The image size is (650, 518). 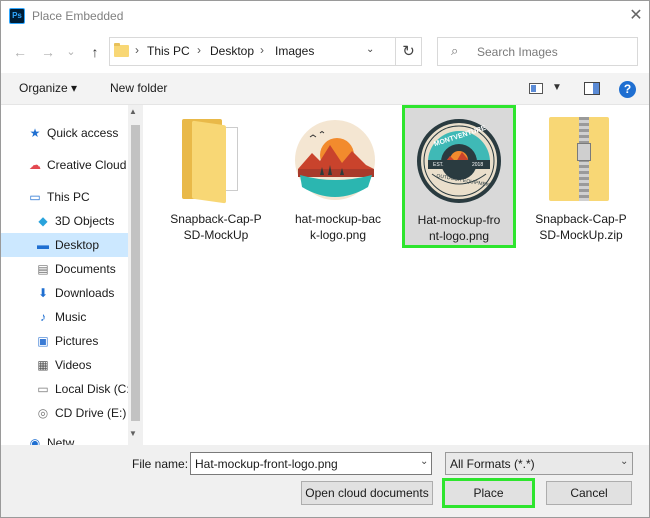 I want to click on breadcrumb-this-pc: This PC, so click(x=168, y=51).